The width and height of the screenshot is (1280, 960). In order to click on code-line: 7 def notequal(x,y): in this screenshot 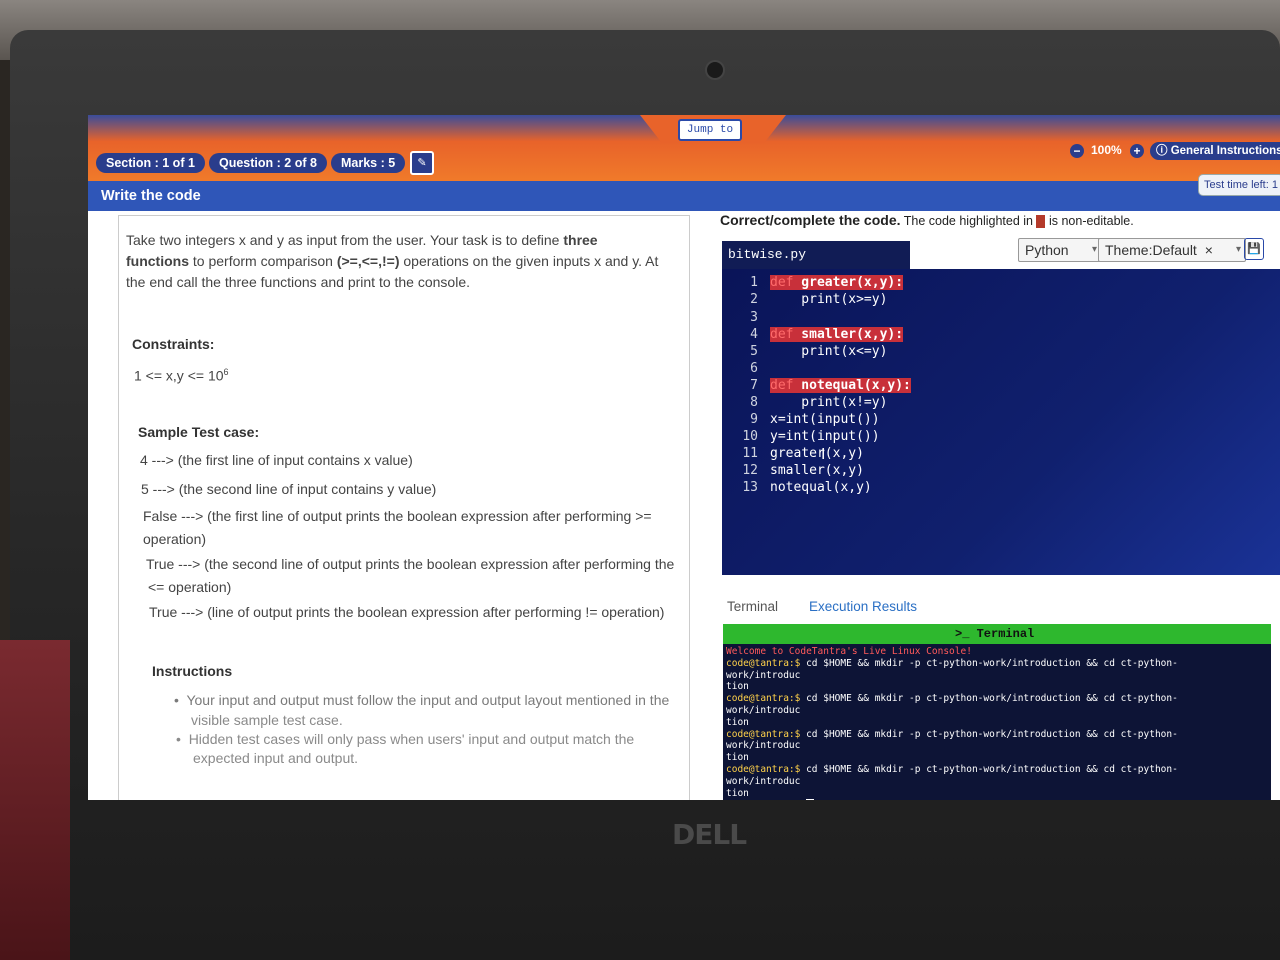, I will do `click(1001, 386)`.